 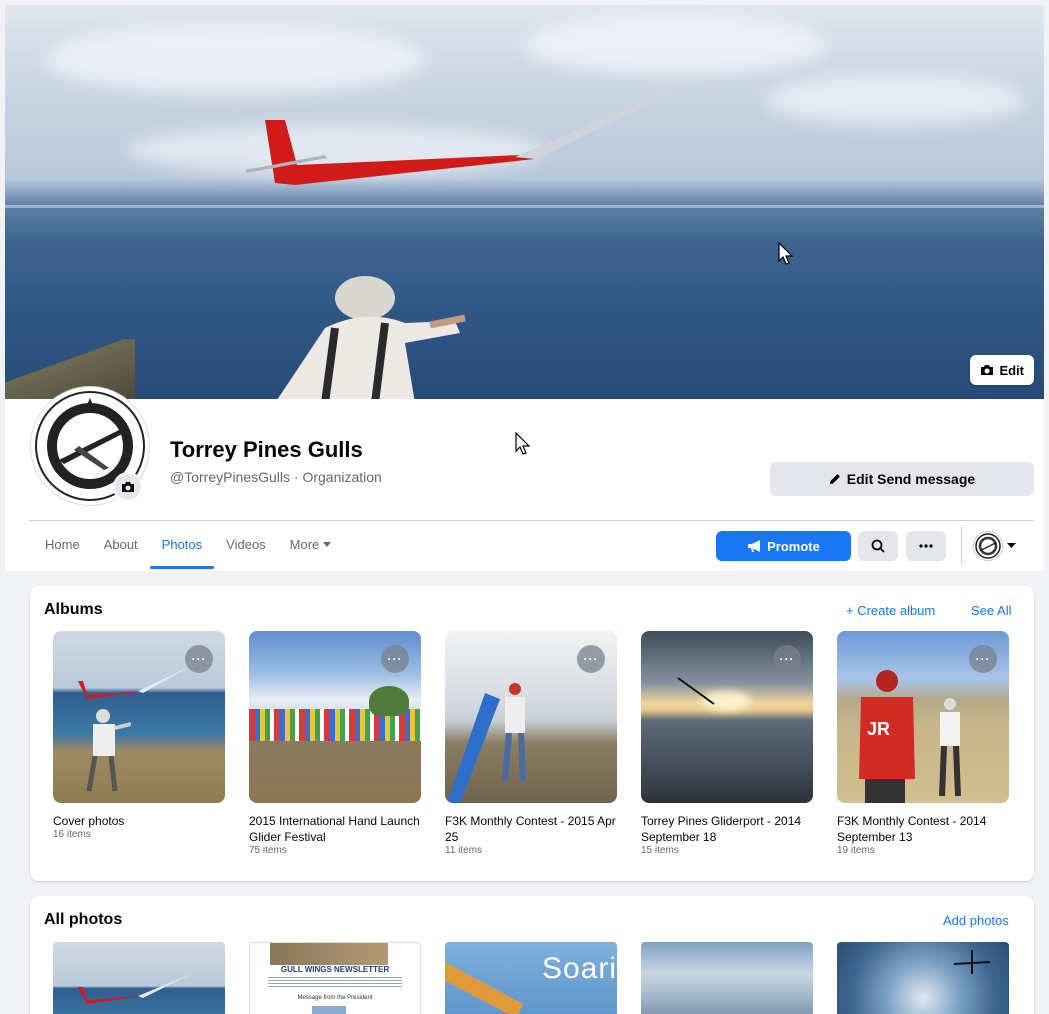 What do you see at coordinates (660, 850) in the screenshot?
I see `album-count: 15 items` at bounding box center [660, 850].